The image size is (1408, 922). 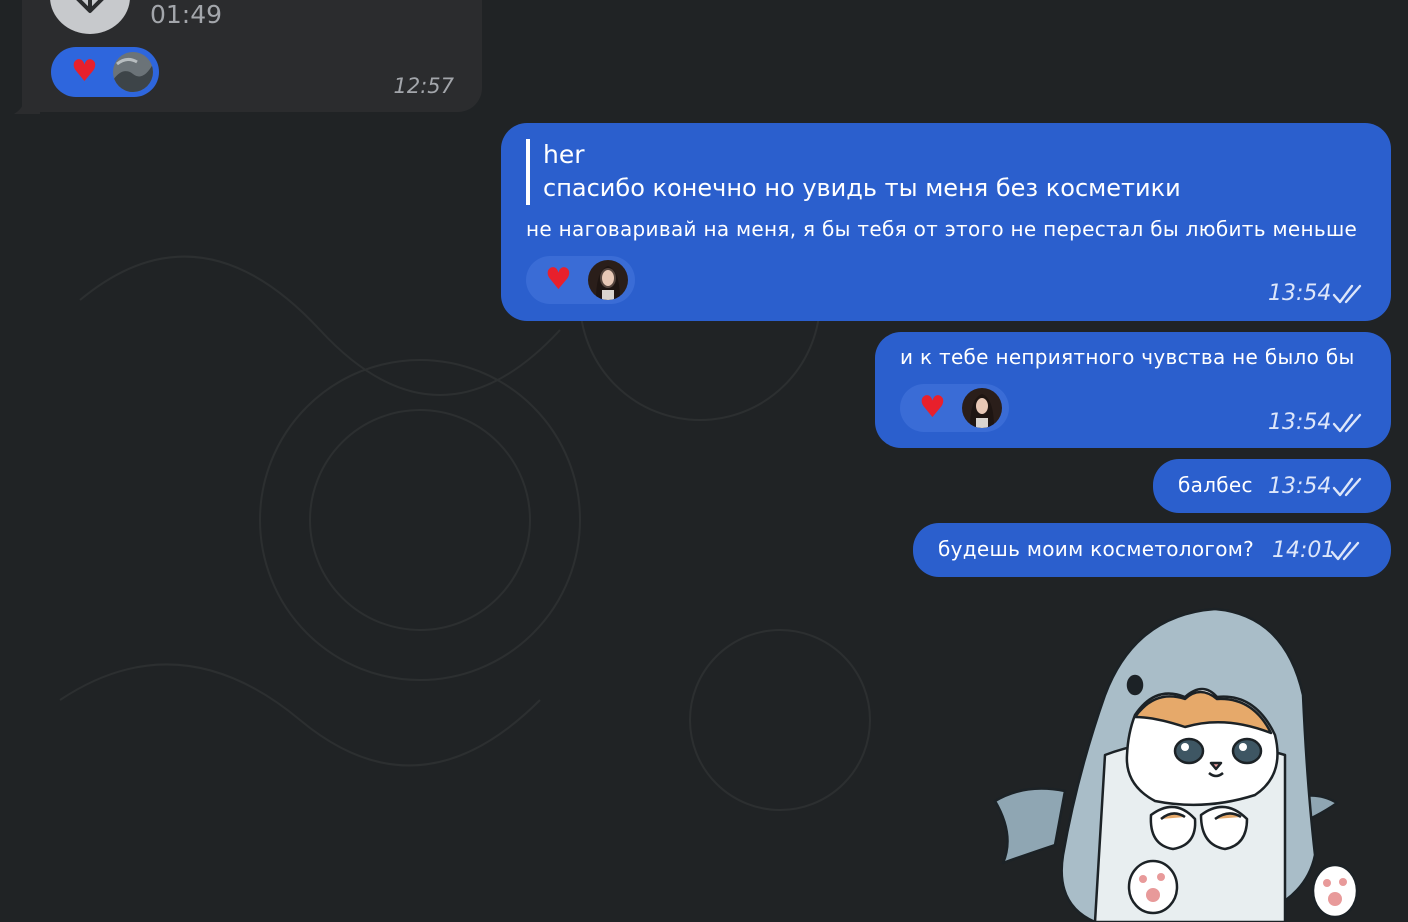 I want to click on message-text: балбес, so click(x=1215, y=485).